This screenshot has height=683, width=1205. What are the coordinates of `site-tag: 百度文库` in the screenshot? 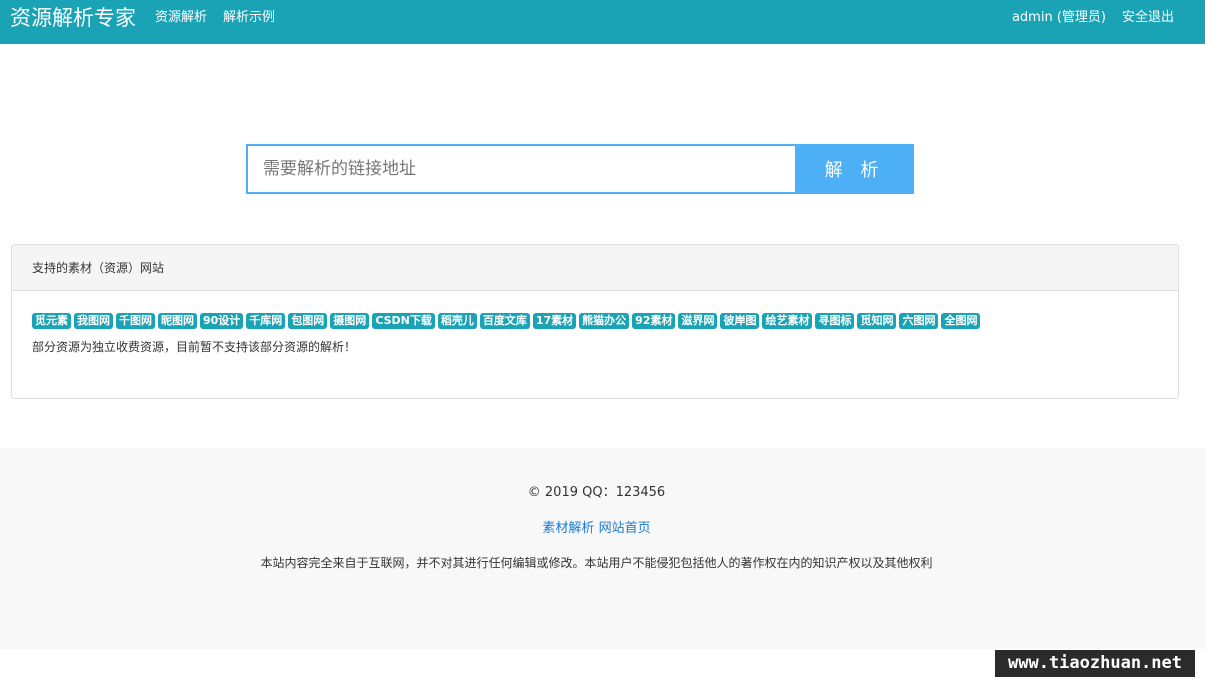 It's located at (504, 321).